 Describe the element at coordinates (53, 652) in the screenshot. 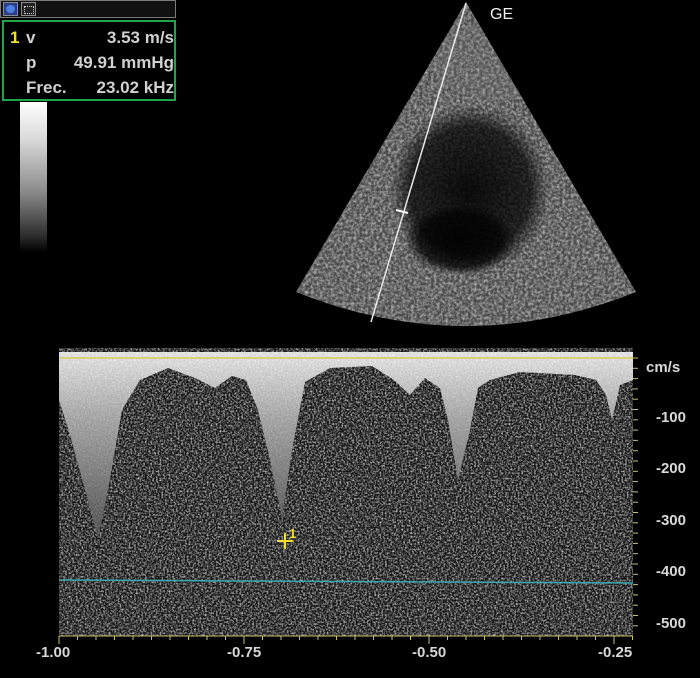

I see `x-tick-label: -1.00` at that location.